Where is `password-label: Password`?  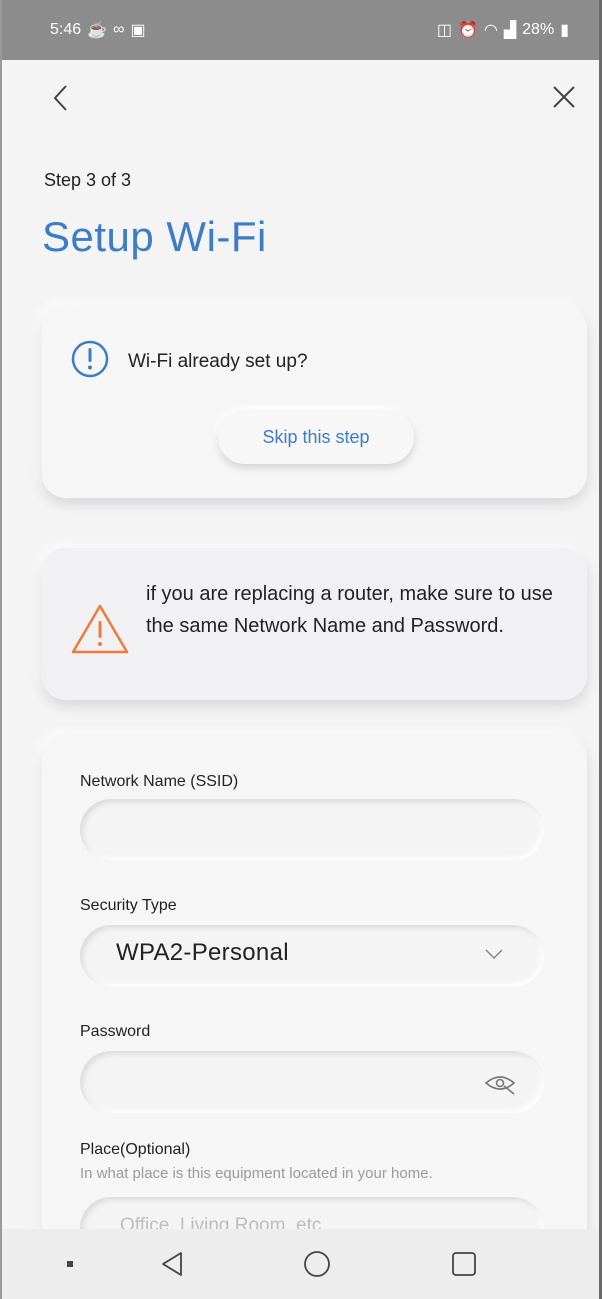 password-label: Password is located at coordinates (115, 1031).